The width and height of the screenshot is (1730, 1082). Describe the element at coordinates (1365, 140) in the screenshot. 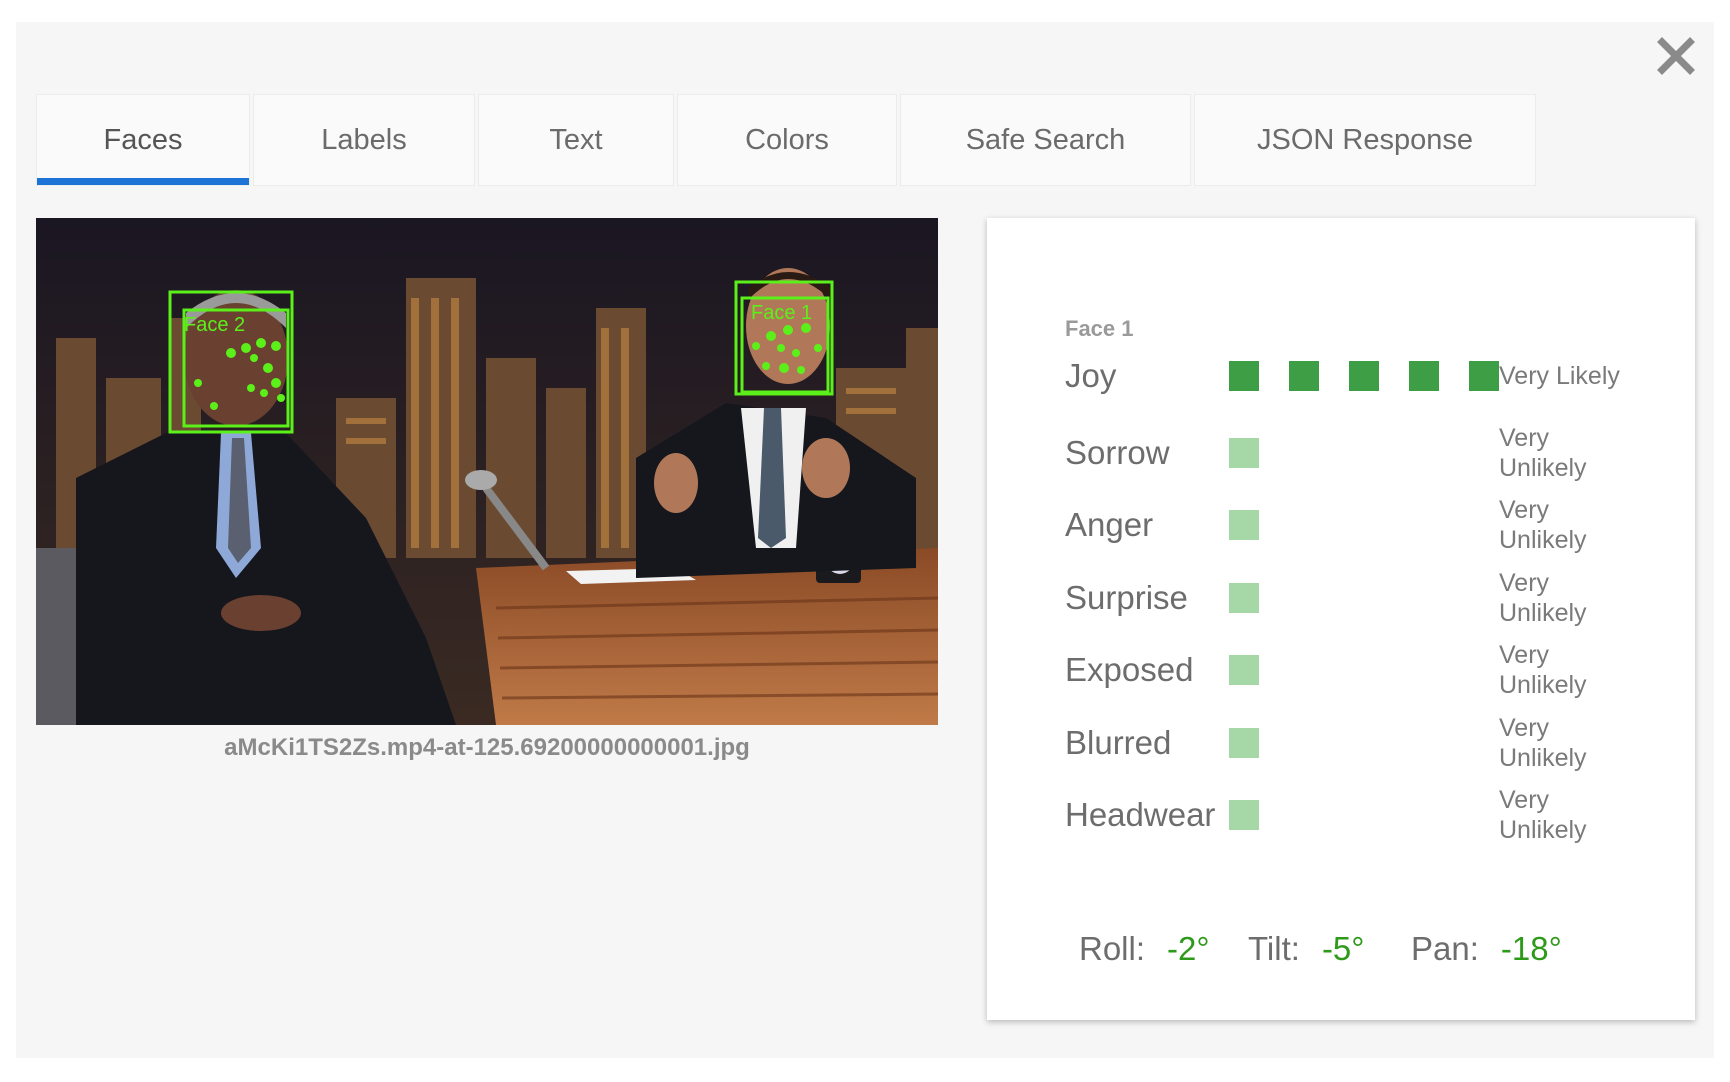

I see `tab-json-response: JSON Response` at that location.